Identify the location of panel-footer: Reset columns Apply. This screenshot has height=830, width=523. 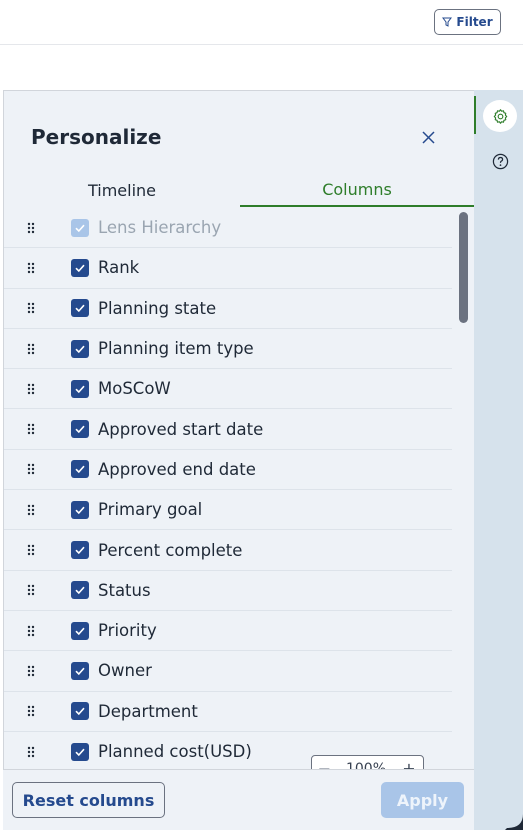
(238, 799).